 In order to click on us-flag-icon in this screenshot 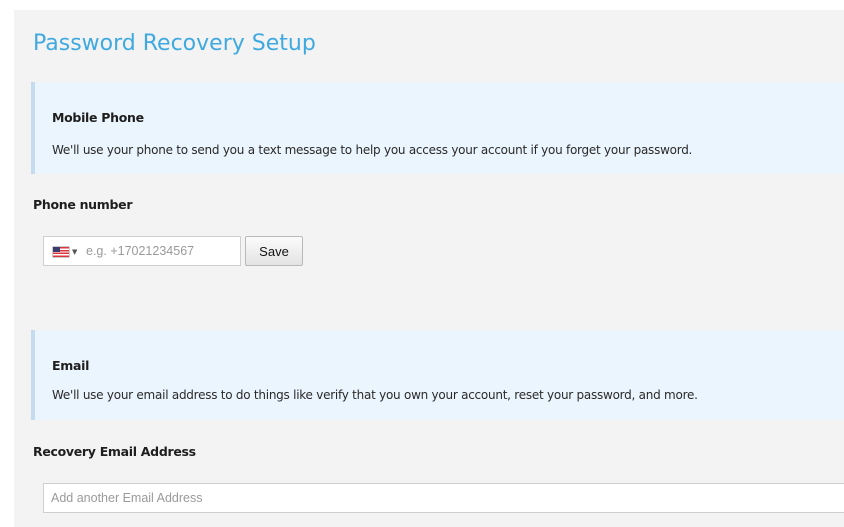, I will do `click(61, 252)`.